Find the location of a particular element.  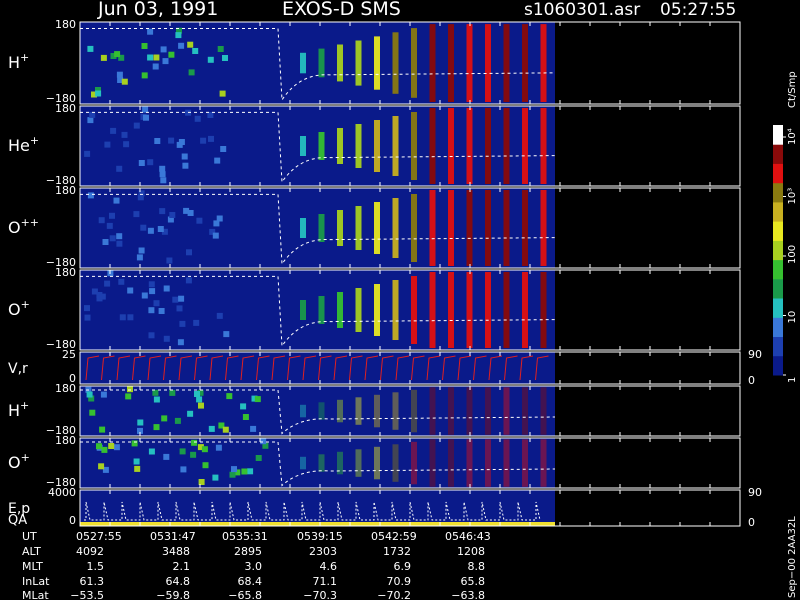

ephemeris-cell: 3488 is located at coordinates (176, 551).